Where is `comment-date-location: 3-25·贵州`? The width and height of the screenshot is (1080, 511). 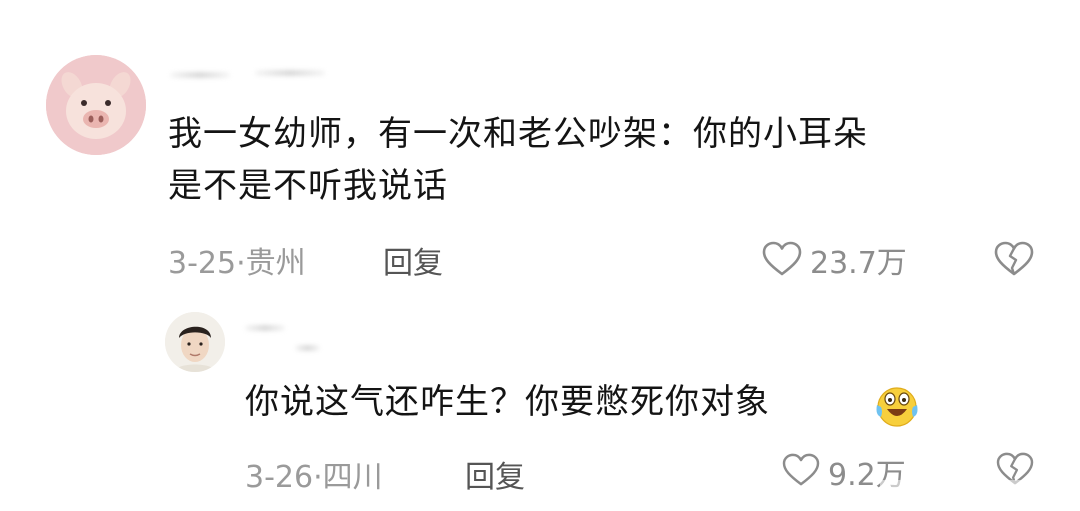
comment-date-location: 3-25·贵州 is located at coordinates (237, 263).